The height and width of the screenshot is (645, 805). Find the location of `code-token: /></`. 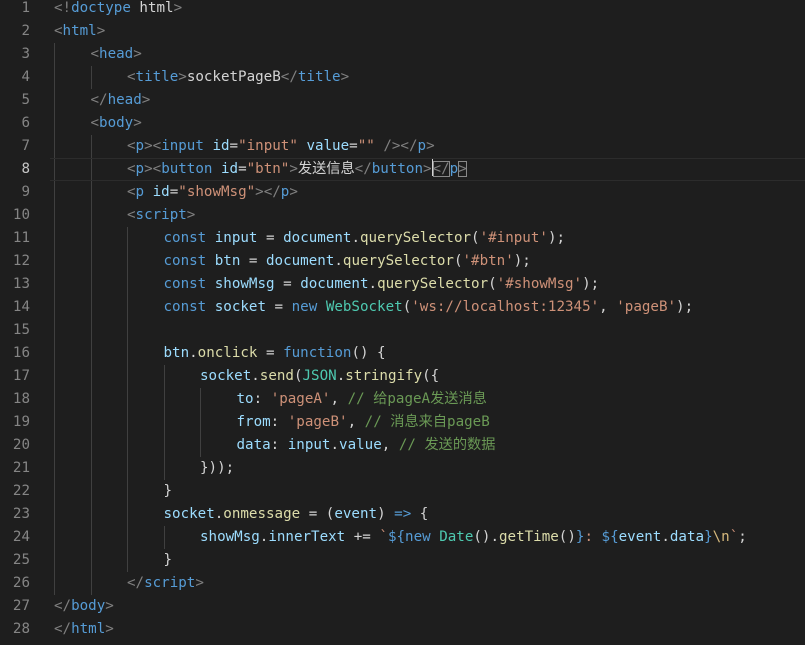

code-token: /></ is located at coordinates (400, 146).